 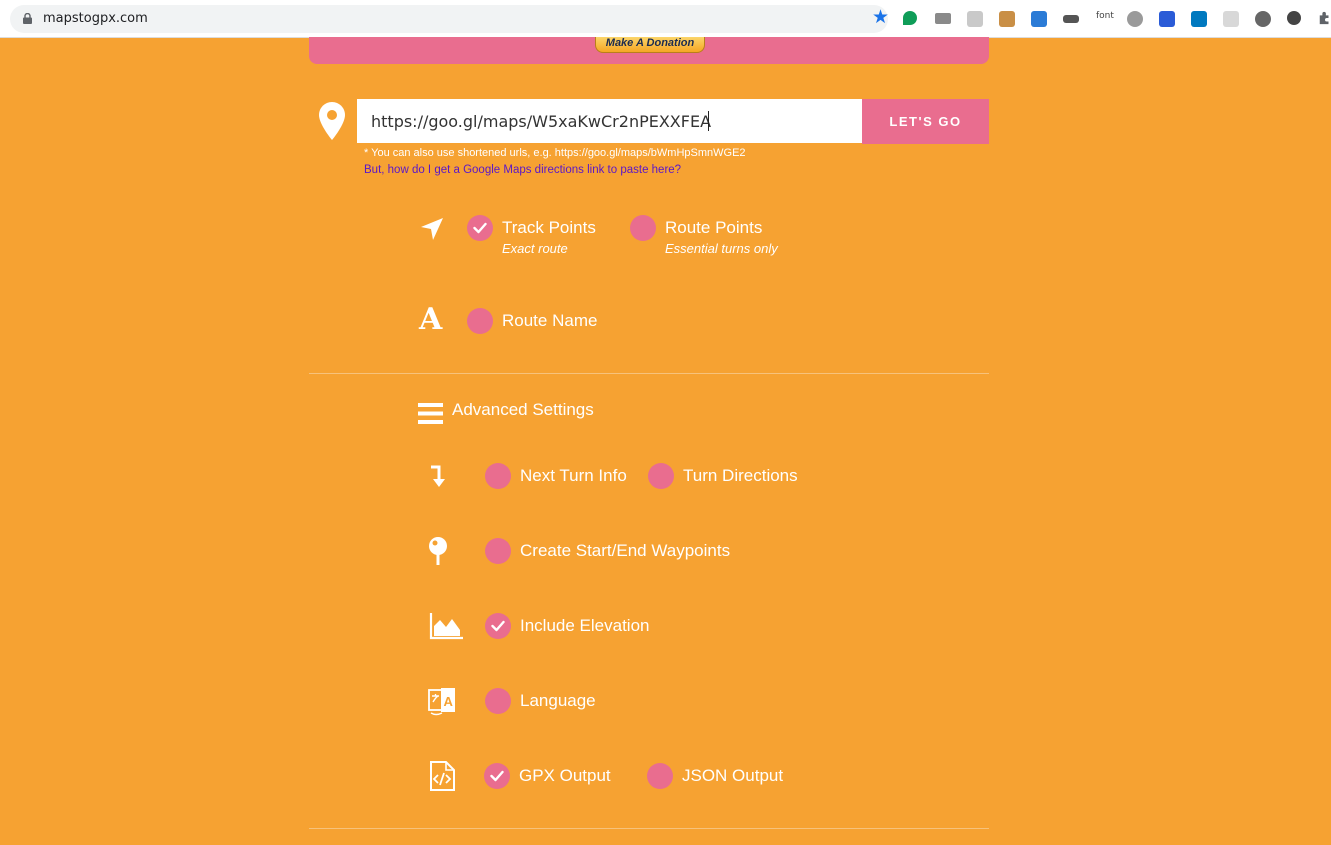 What do you see at coordinates (1071, 19) in the screenshot?
I see `mask-extension-icon` at bounding box center [1071, 19].